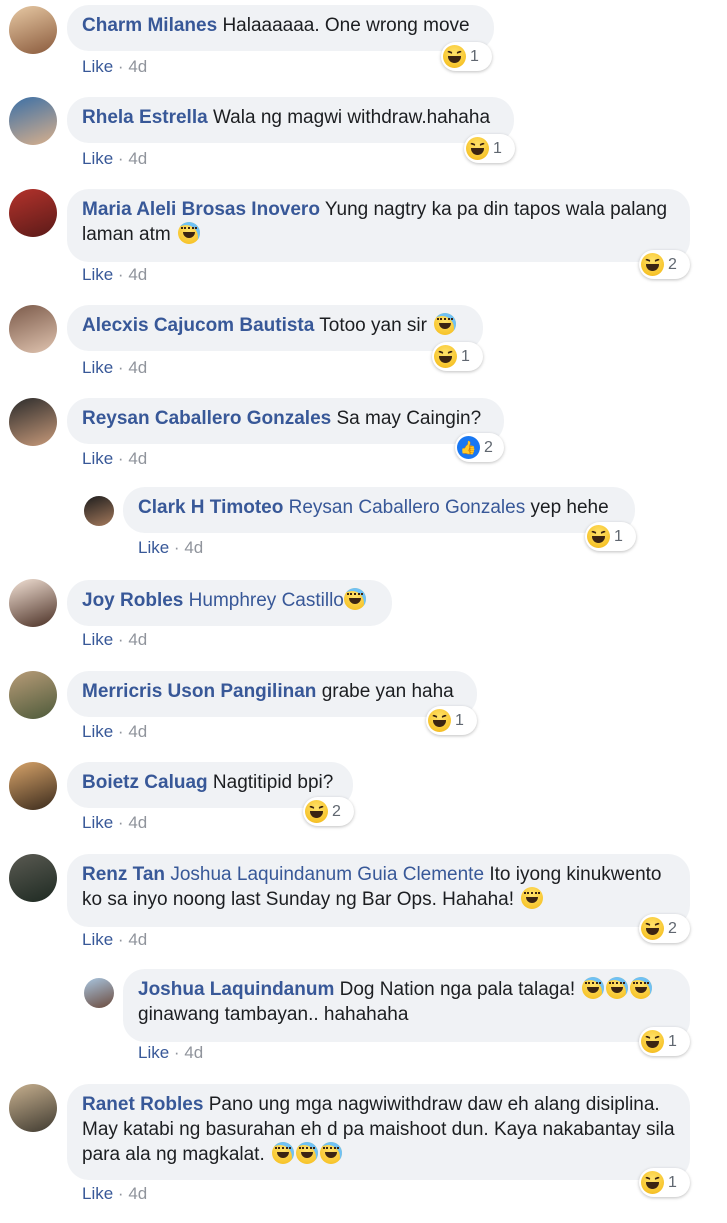  Describe the element at coordinates (142, 1104) in the screenshot. I see `comment-author: Ranet Robles` at that location.